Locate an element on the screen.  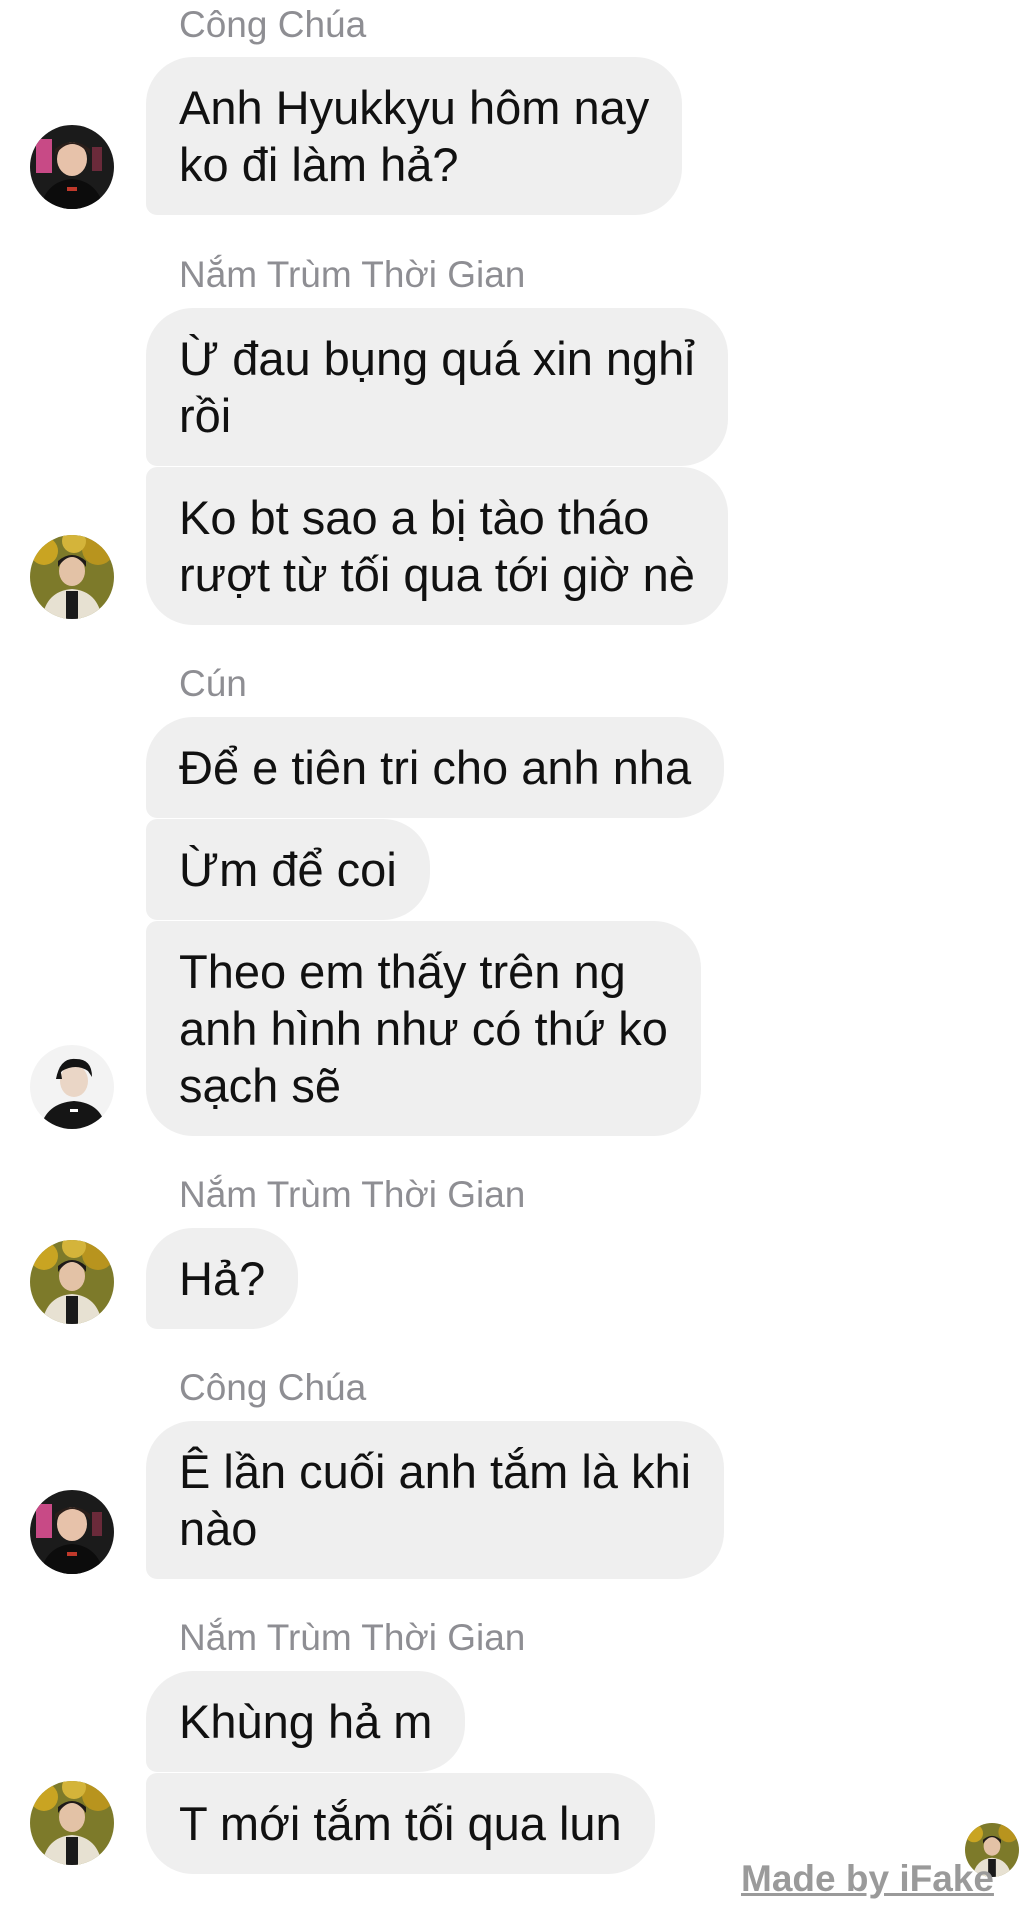
message-line: rồi is located at coordinates (205, 415).